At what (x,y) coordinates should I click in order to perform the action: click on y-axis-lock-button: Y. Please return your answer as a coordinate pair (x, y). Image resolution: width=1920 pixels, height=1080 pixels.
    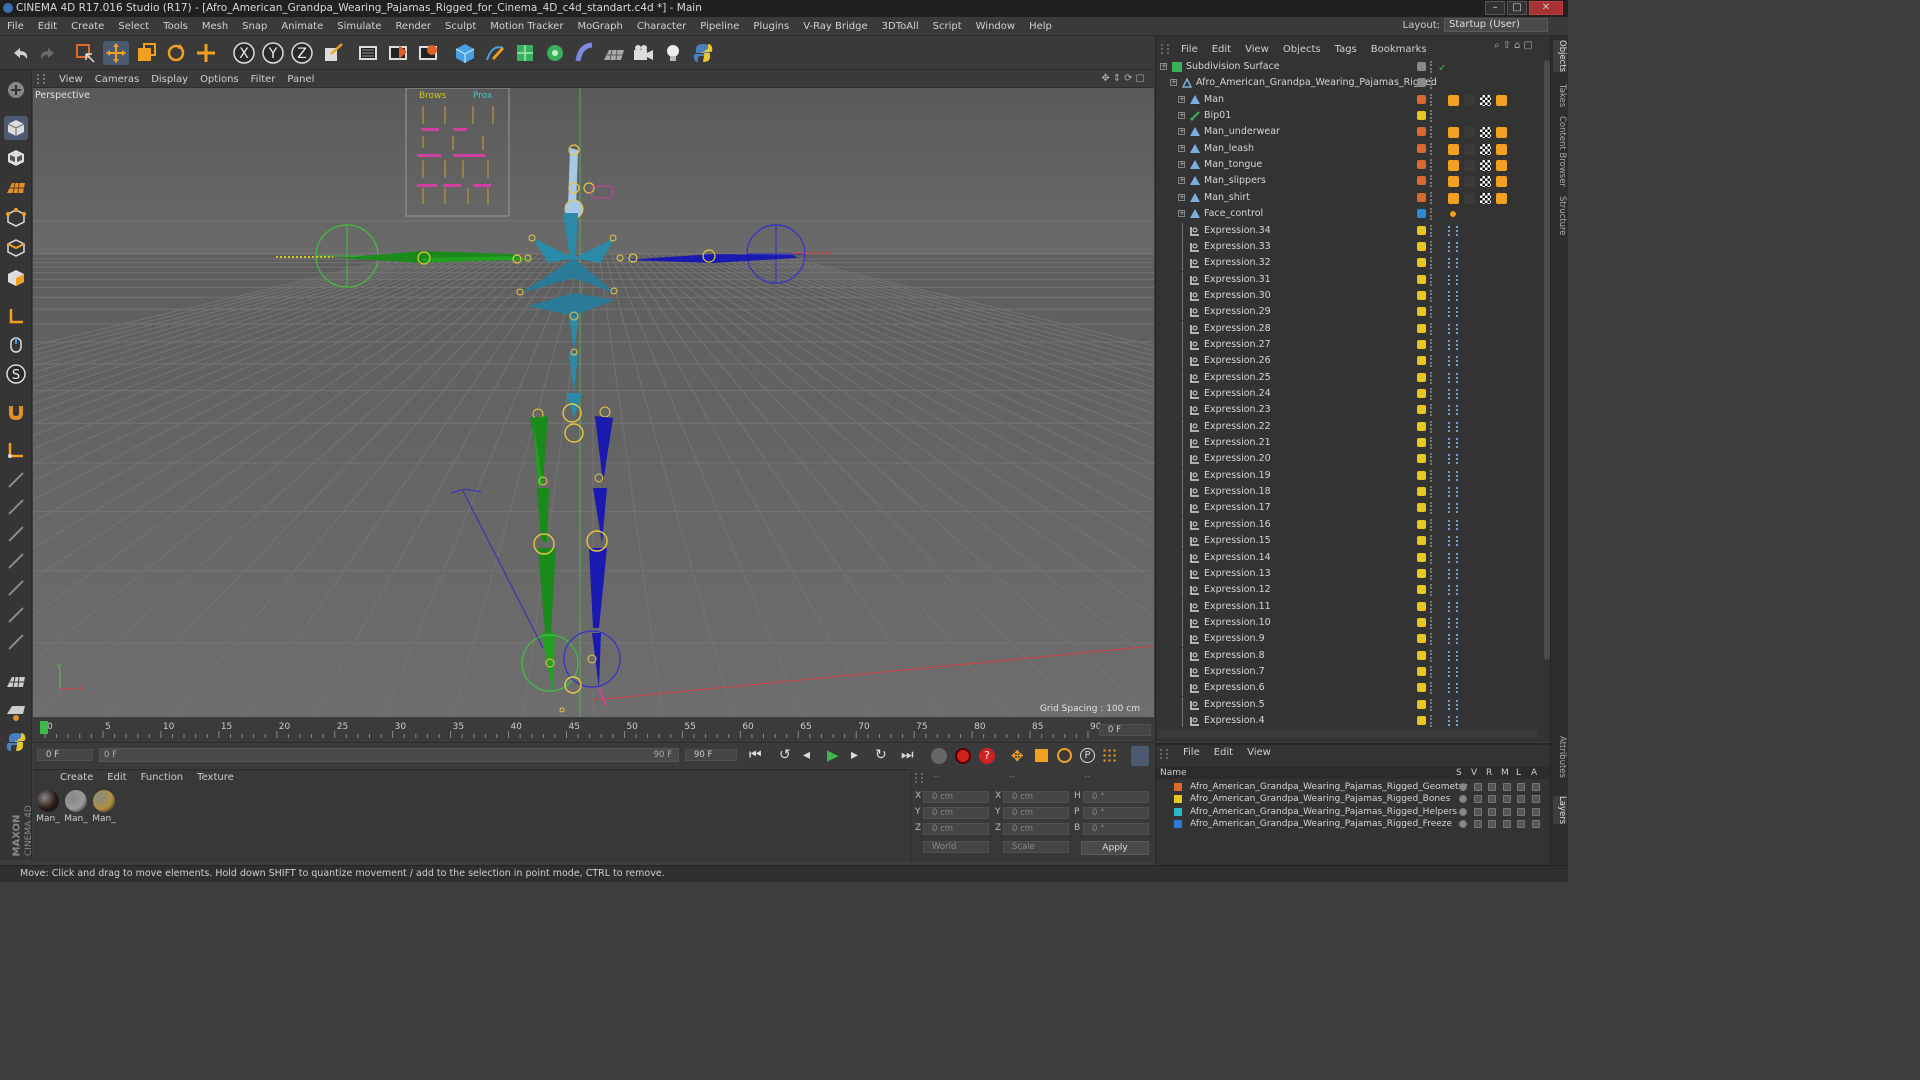
    Looking at the image, I should click on (273, 53).